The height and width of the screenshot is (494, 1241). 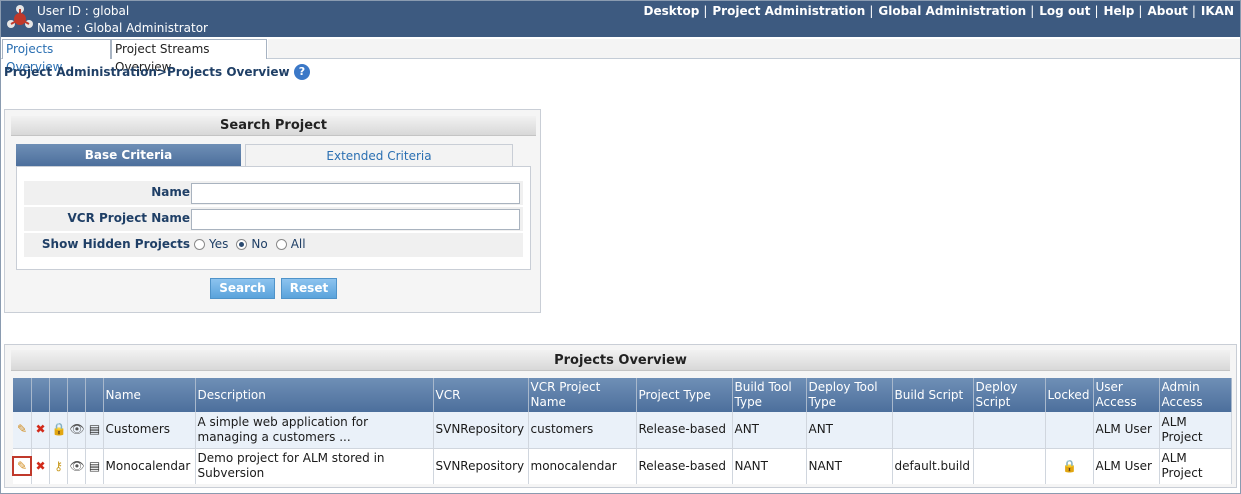 What do you see at coordinates (149, 395) in the screenshot?
I see `col-name: Name` at bounding box center [149, 395].